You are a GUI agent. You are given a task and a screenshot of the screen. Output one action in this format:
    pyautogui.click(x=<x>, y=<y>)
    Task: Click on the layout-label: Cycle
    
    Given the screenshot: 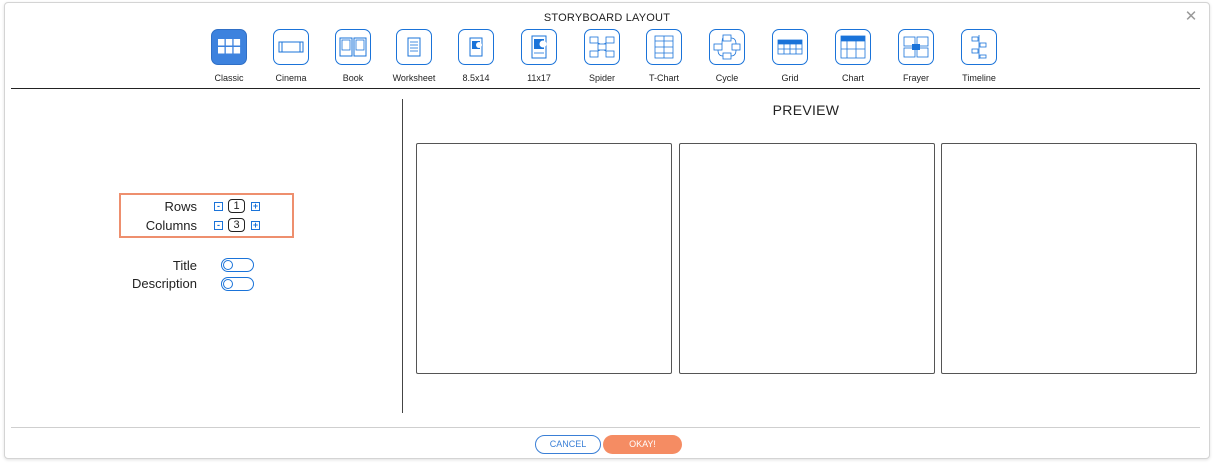 What is the action you would take?
    pyautogui.click(x=727, y=78)
    